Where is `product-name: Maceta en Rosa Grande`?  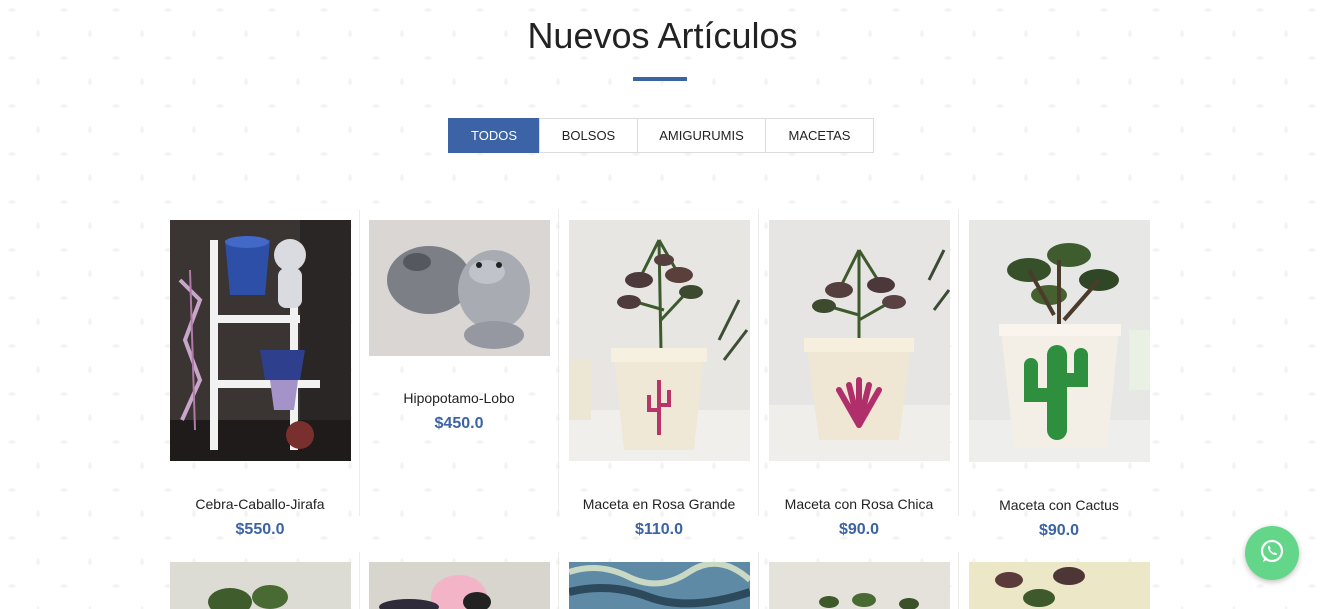 product-name: Maceta en Rosa Grande is located at coordinates (659, 504).